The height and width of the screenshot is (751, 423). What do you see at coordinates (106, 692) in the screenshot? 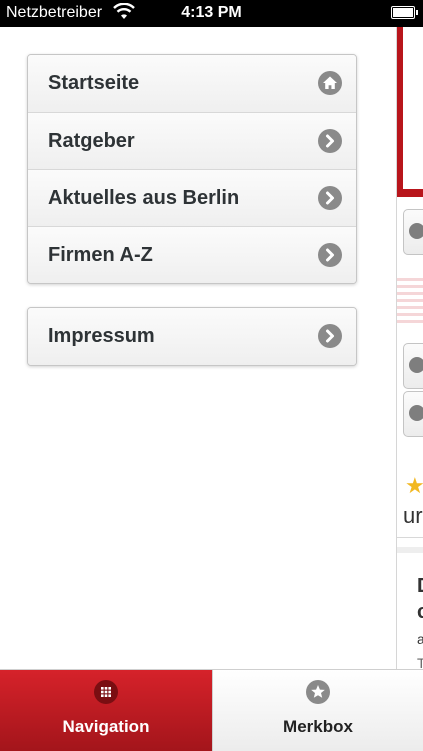
I see `grid-icon` at bounding box center [106, 692].